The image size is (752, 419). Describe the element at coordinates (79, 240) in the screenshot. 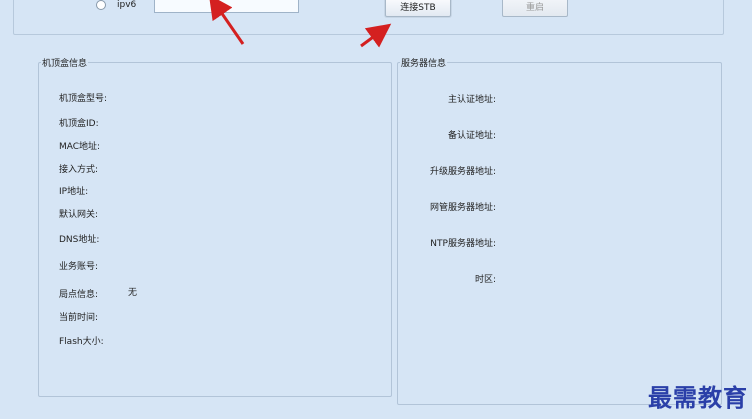

I see `dns-address-label: DNS地址:` at that location.